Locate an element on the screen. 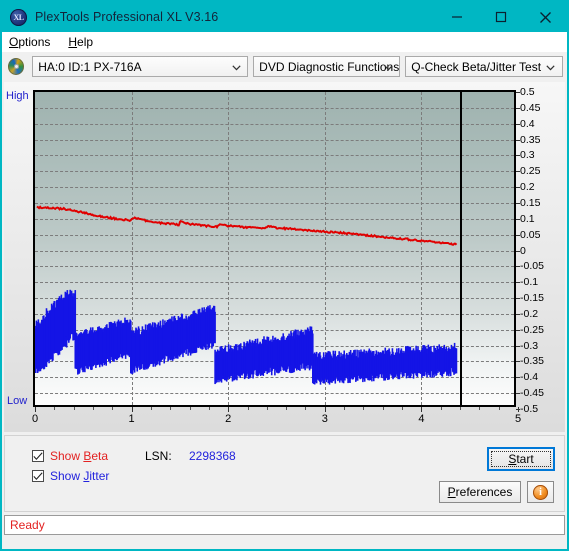 This screenshot has height=551, width=569. maximize-icon is located at coordinates (501, 17).